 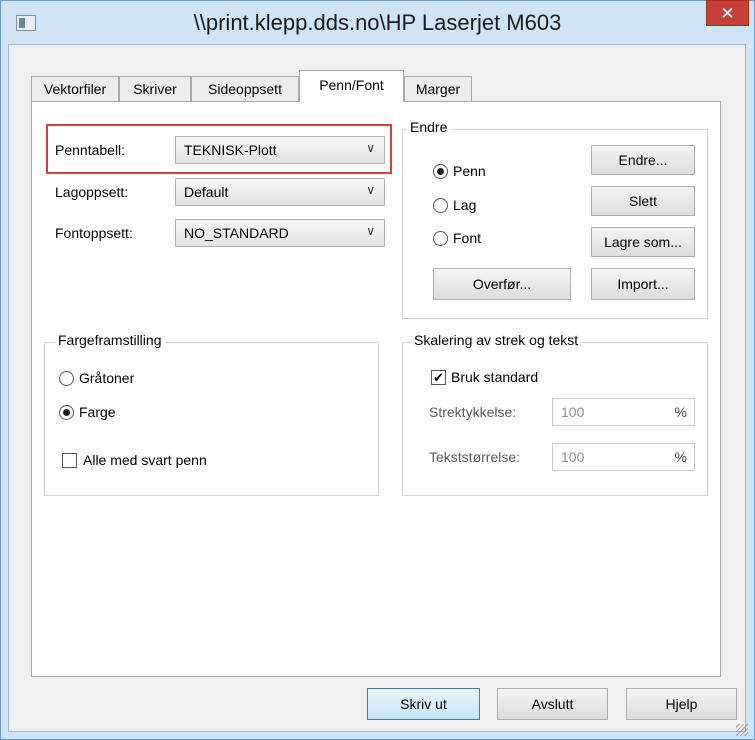 I want to click on skriv-ut-button: Skriv ut, so click(x=423, y=704).